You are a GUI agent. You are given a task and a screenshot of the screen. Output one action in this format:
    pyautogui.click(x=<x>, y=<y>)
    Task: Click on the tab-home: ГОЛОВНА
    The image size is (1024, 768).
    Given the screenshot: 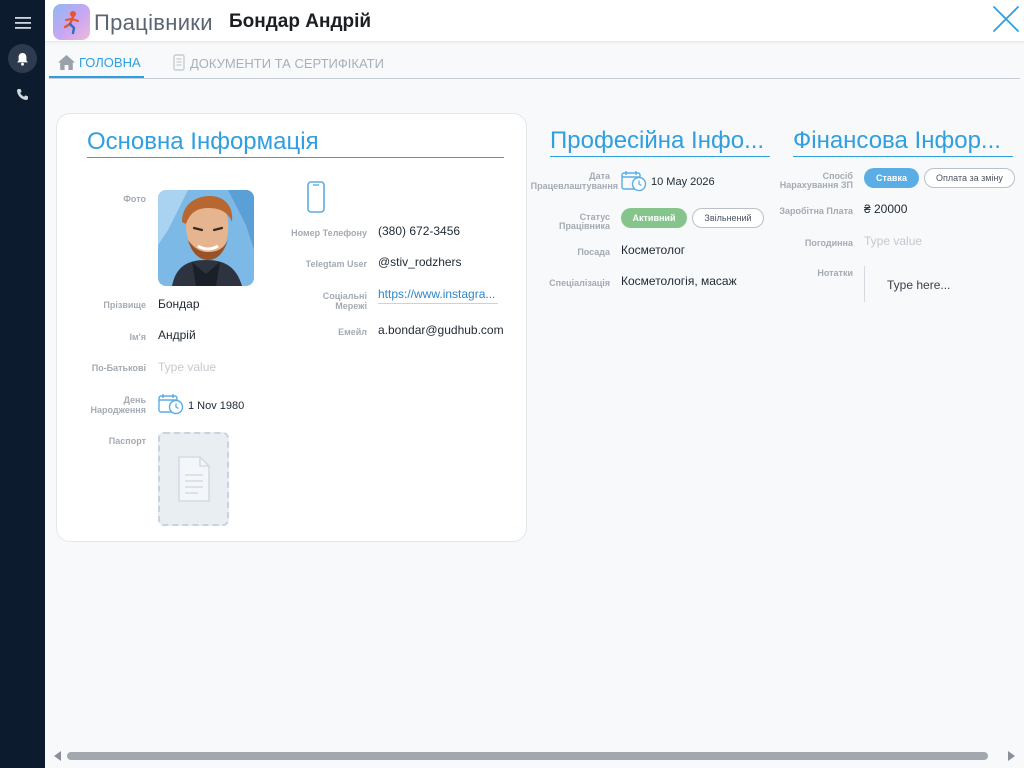 What is the action you would take?
    pyautogui.click(x=96, y=63)
    